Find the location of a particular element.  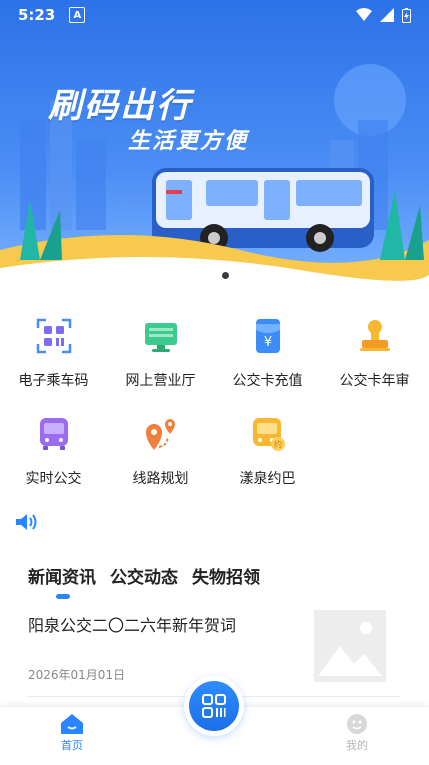

news-thumbnail is located at coordinates (350, 646).